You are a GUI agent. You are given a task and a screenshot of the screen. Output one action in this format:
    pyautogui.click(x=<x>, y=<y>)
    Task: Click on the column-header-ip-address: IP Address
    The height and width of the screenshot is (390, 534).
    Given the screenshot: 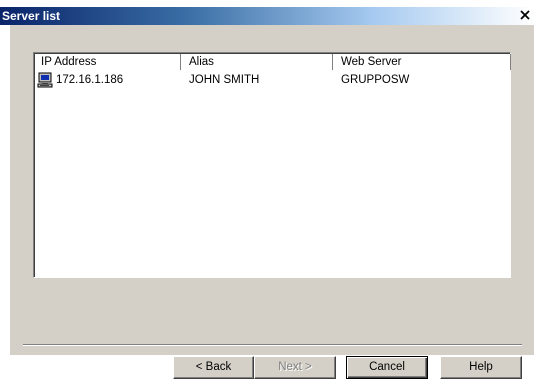 What is the action you would take?
    pyautogui.click(x=108, y=62)
    